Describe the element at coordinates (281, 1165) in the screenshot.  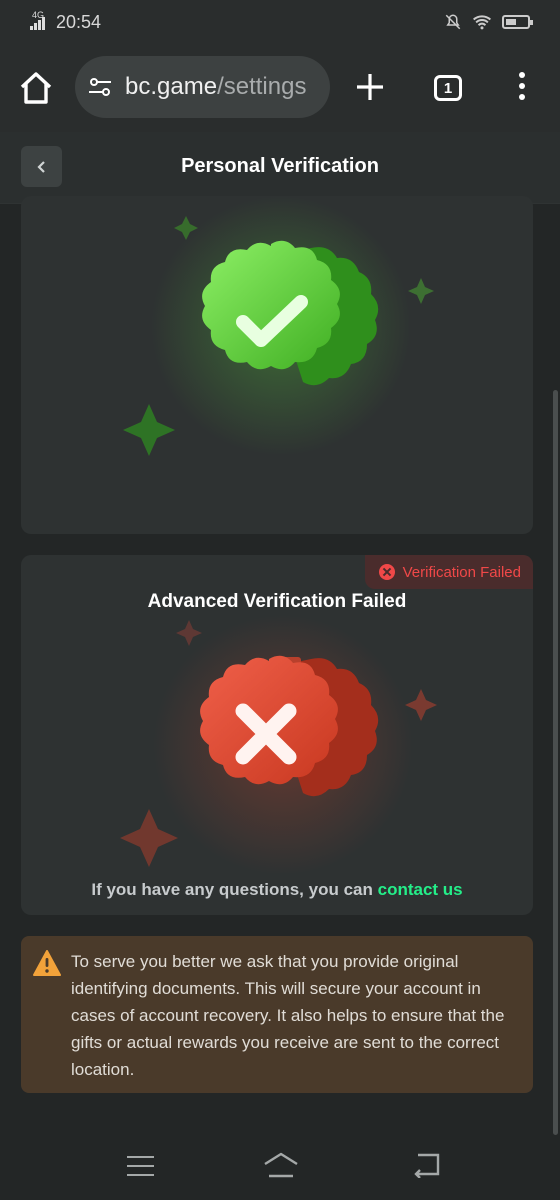
I see `nav-home-icon` at that location.